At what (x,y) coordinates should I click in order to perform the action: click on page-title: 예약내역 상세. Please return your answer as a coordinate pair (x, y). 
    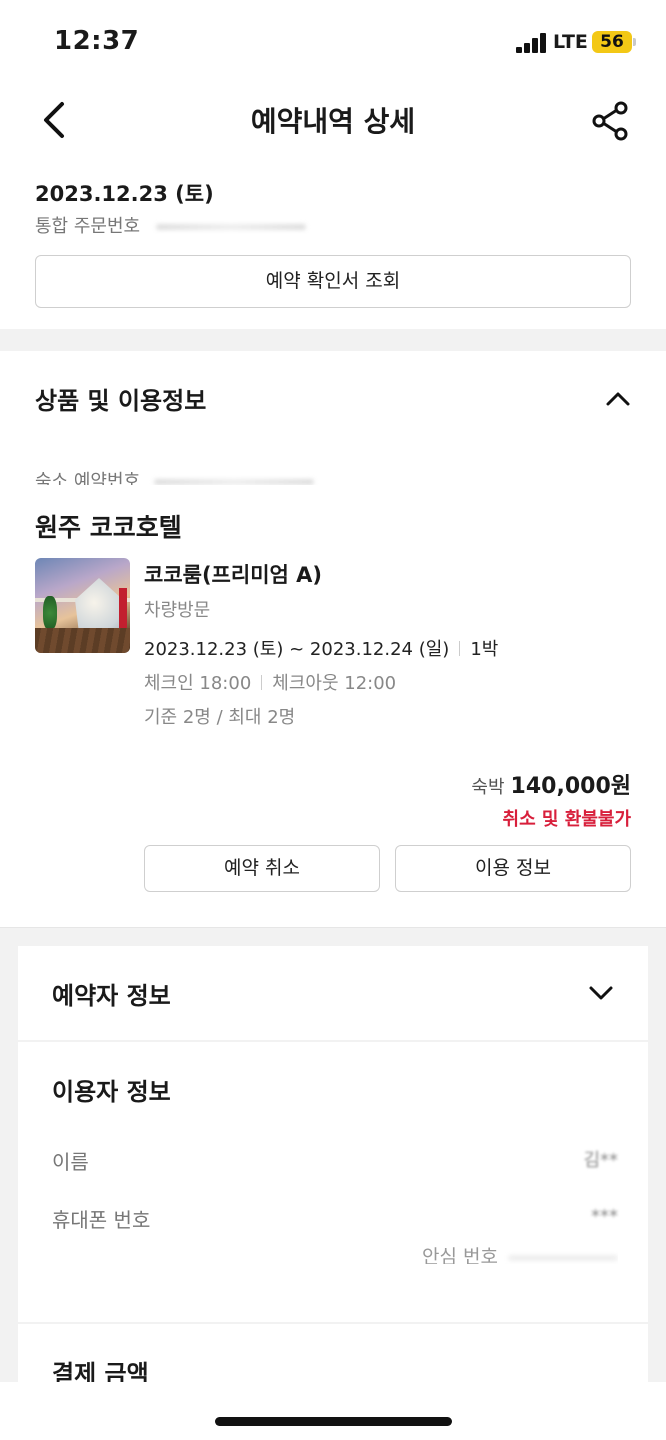
    Looking at the image, I should click on (333, 121).